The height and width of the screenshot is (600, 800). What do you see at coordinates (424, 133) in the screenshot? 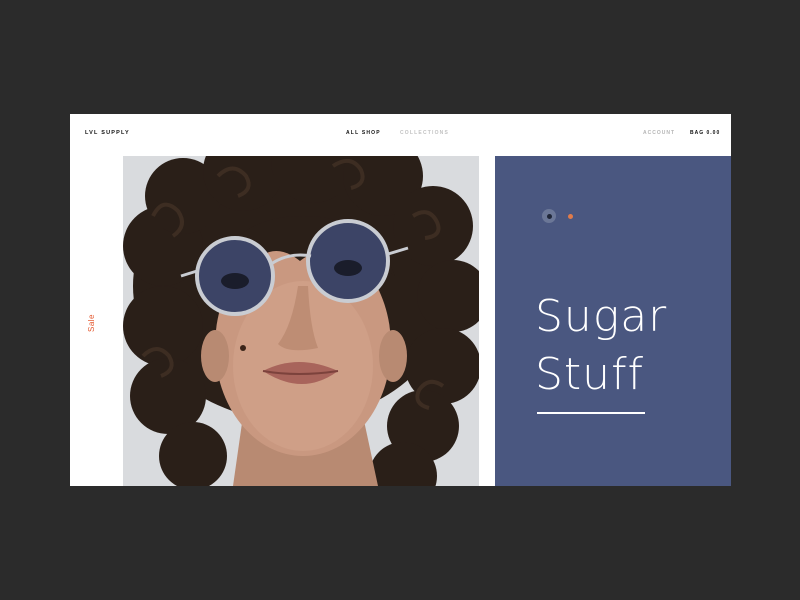
I see `nav-collections: COLLECTIONS` at bounding box center [424, 133].